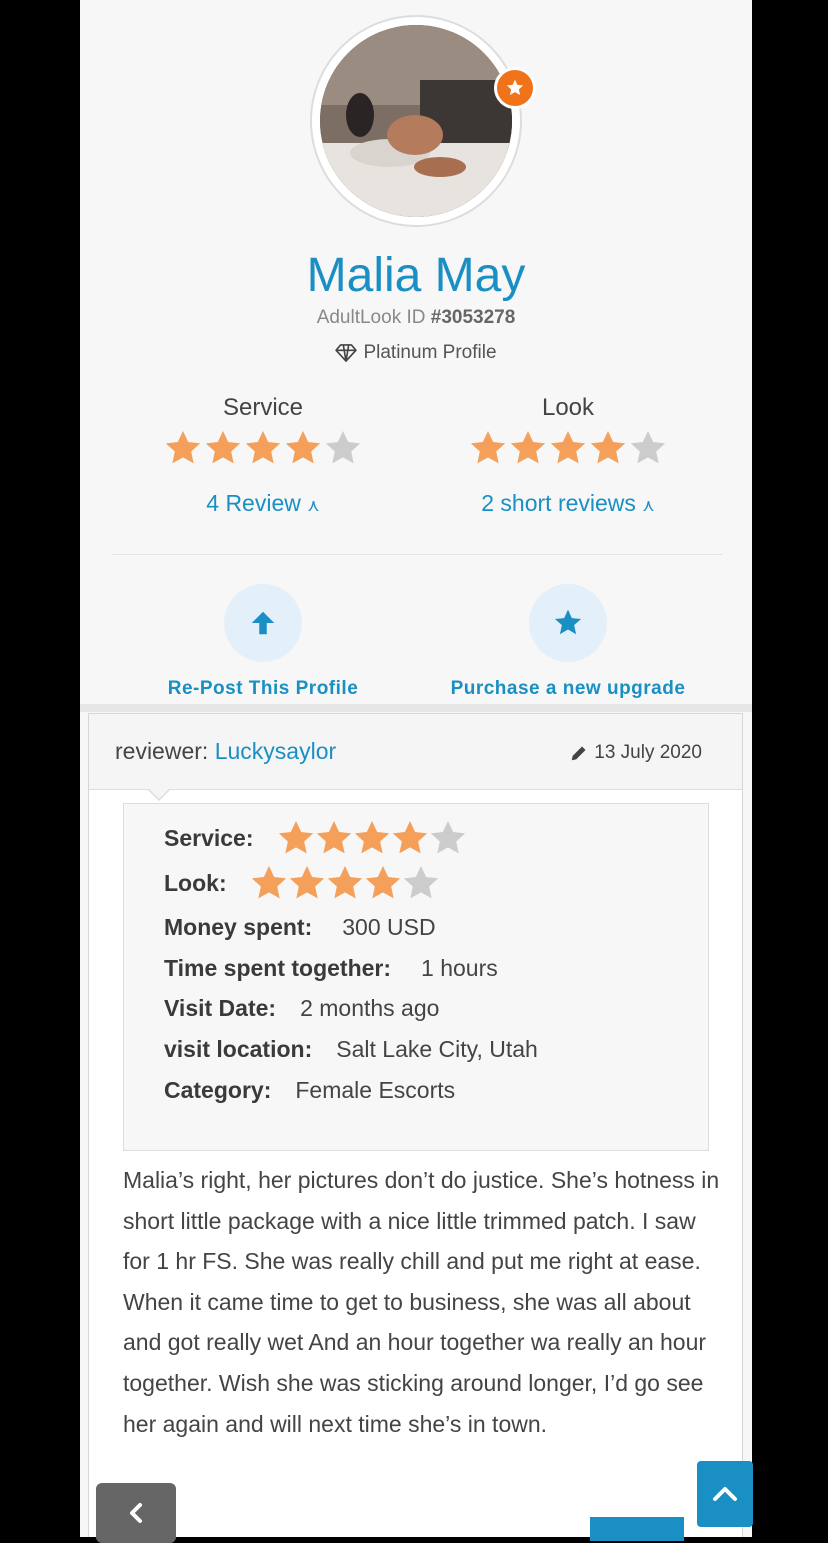  Describe the element at coordinates (648, 752) in the screenshot. I see `review-date-value: 13 July 2020` at that location.